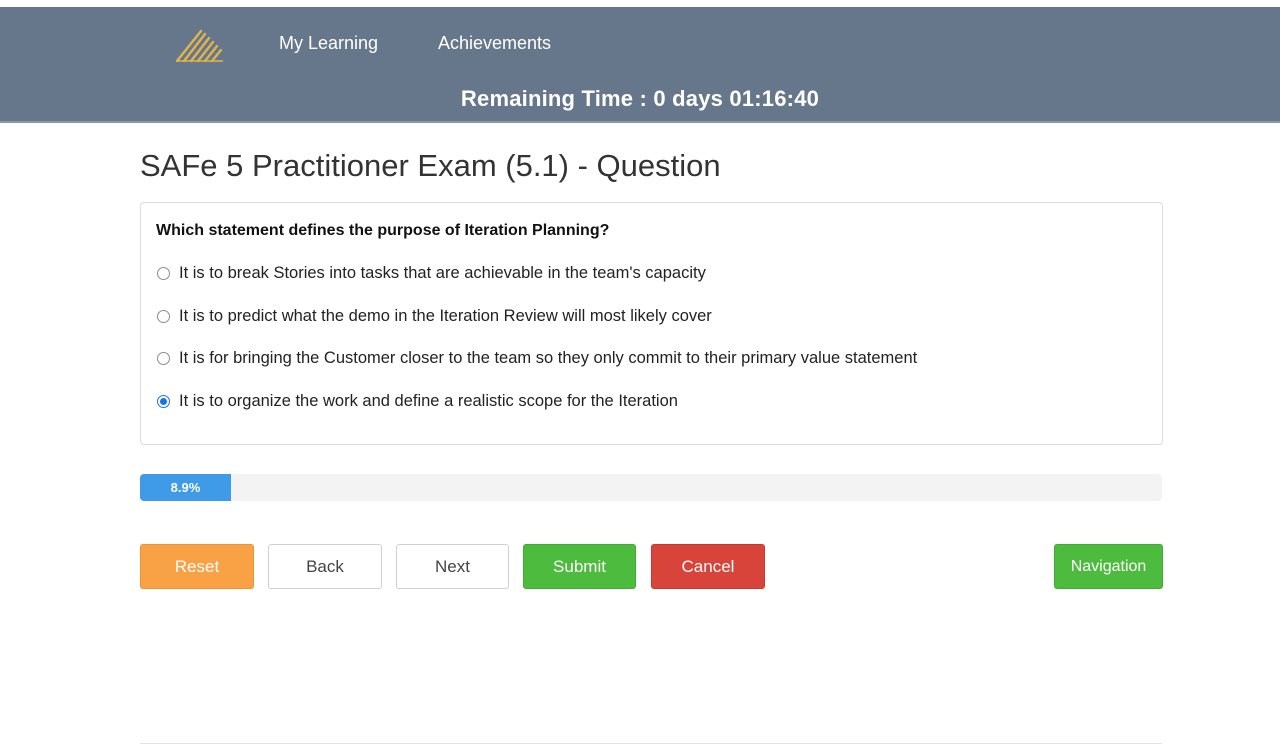 This screenshot has height=749, width=1280. What do you see at coordinates (325, 566) in the screenshot?
I see `back-button: Back` at bounding box center [325, 566].